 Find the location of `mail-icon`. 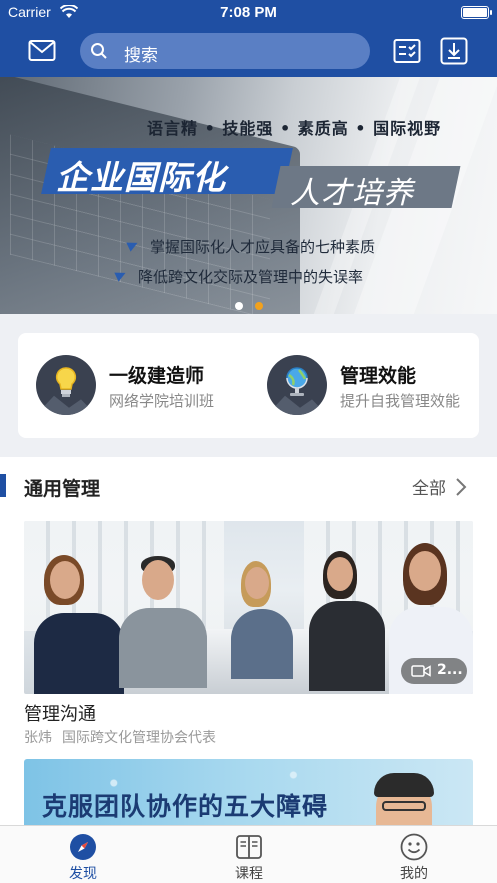

mail-icon is located at coordinates (42, 51).